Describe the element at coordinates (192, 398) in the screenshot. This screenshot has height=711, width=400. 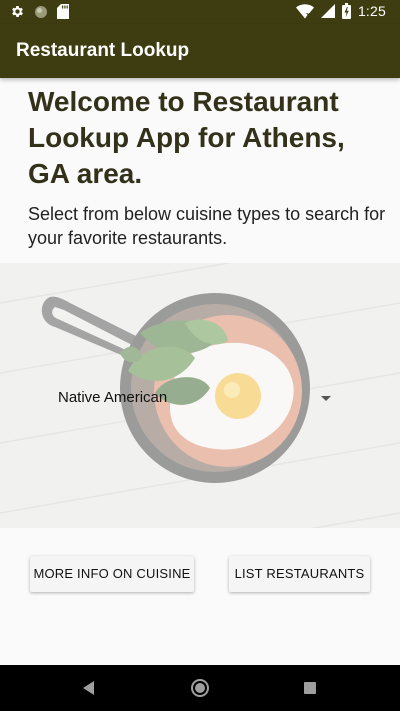
I see `cuisine-spinner: Native American` at that location.